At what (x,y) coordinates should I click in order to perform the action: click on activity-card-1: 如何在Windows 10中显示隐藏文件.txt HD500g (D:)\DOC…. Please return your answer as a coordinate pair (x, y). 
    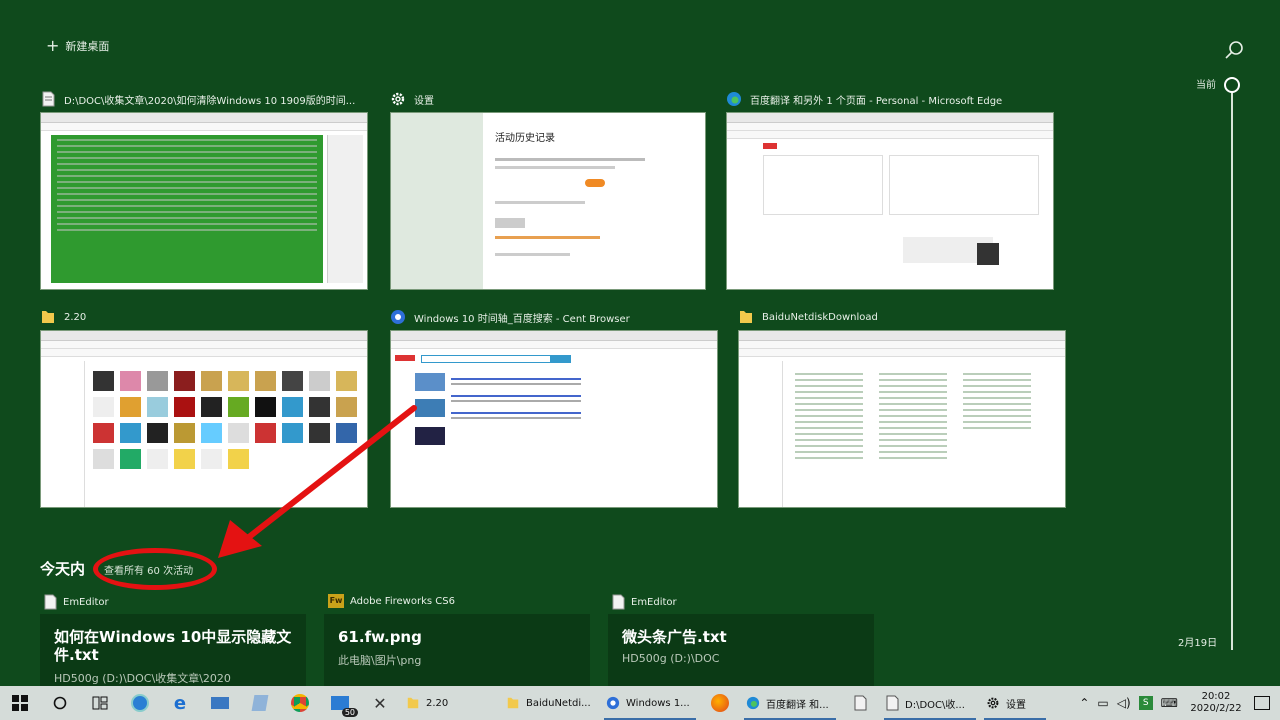
    Looking at the image, I should click on (173, 652).